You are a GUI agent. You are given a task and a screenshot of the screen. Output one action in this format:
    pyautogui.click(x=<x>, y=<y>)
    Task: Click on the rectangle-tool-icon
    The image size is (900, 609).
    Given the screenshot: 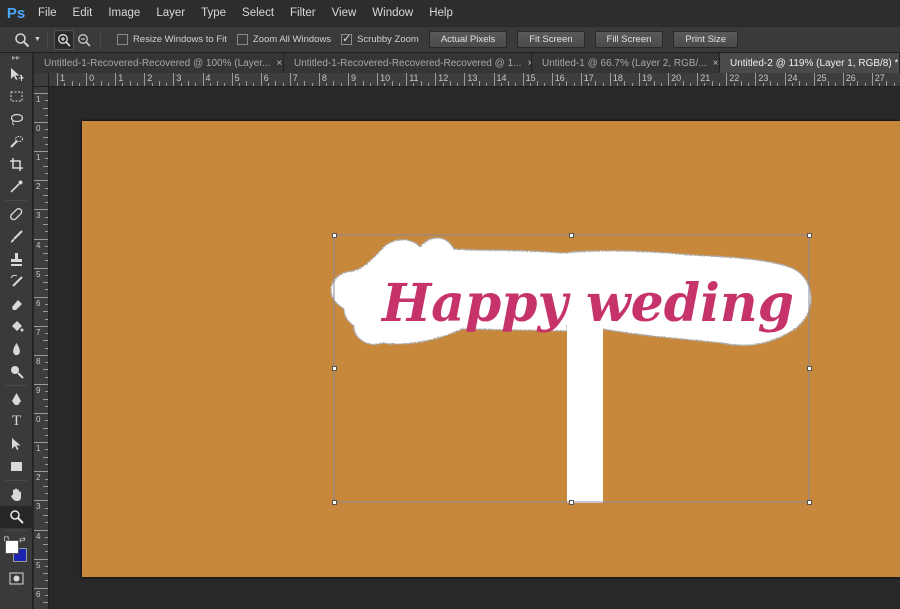 What is the action you would take?
    pyautogui.click(x=16, y=467)
    